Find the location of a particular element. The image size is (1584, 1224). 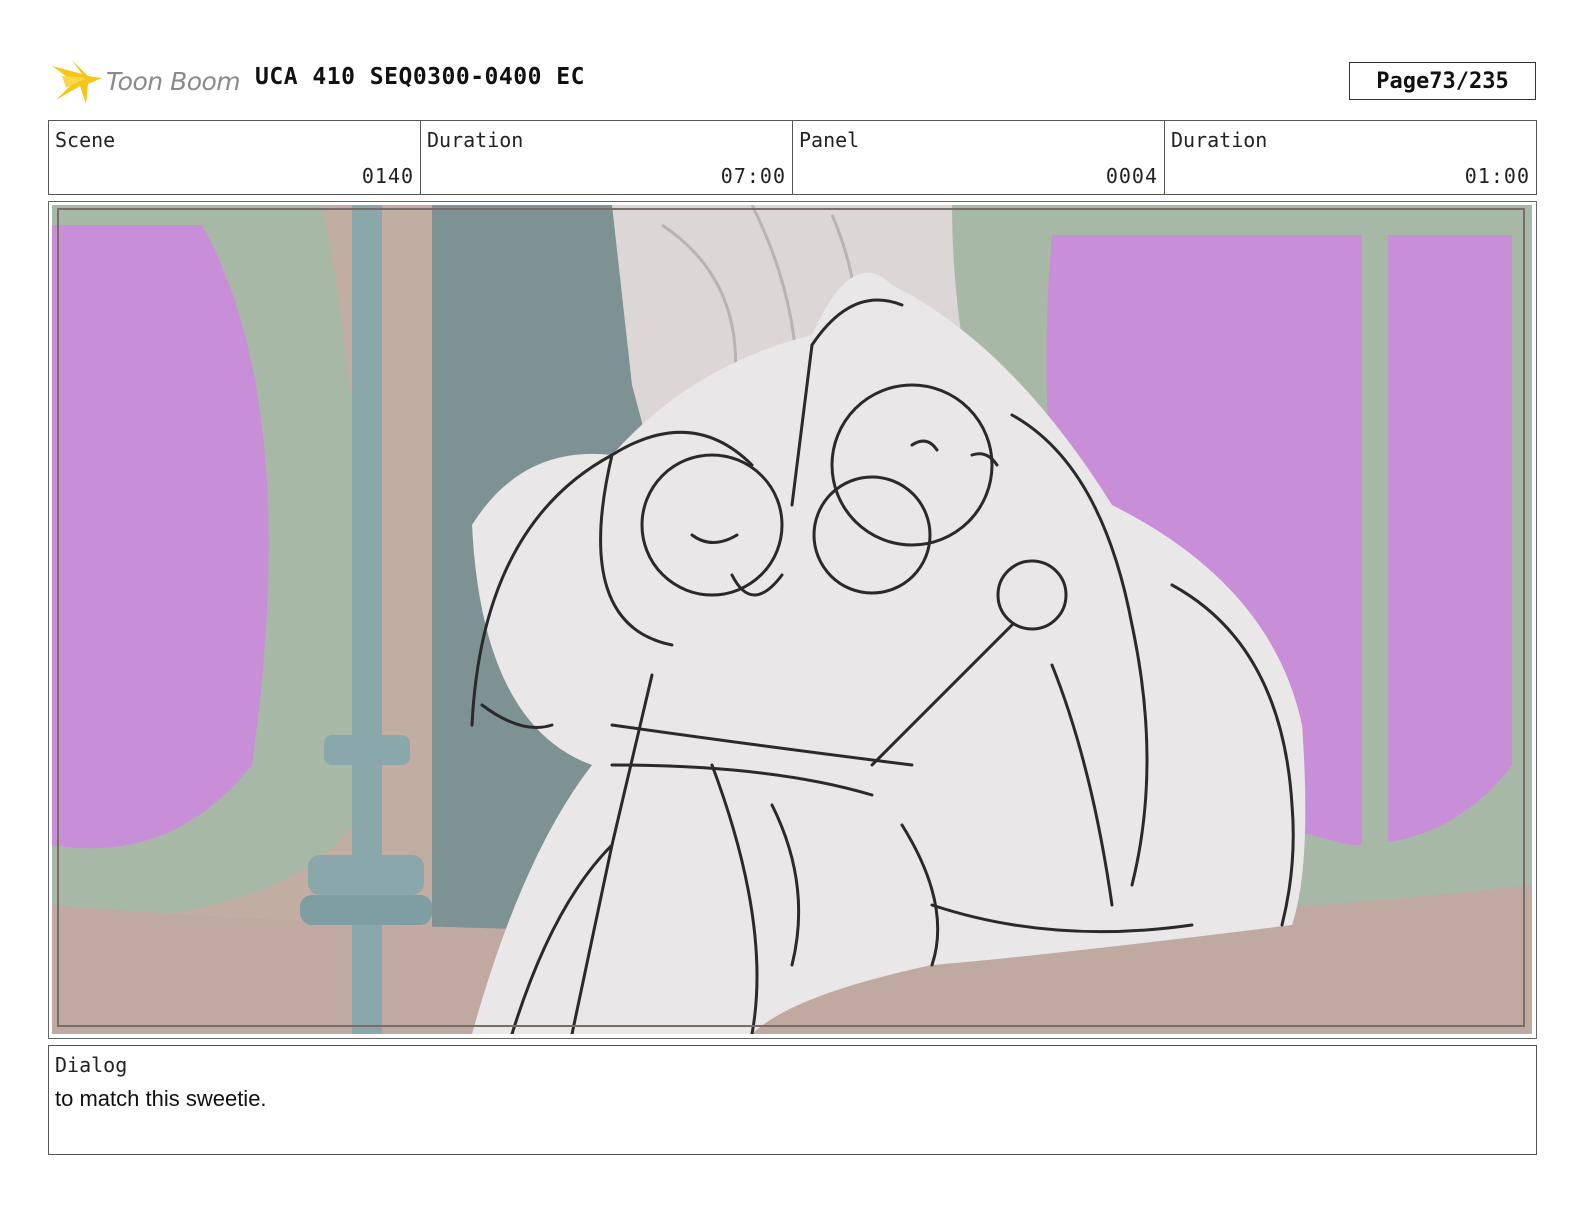

page-label: Page is located at coordinates (1403, 81).